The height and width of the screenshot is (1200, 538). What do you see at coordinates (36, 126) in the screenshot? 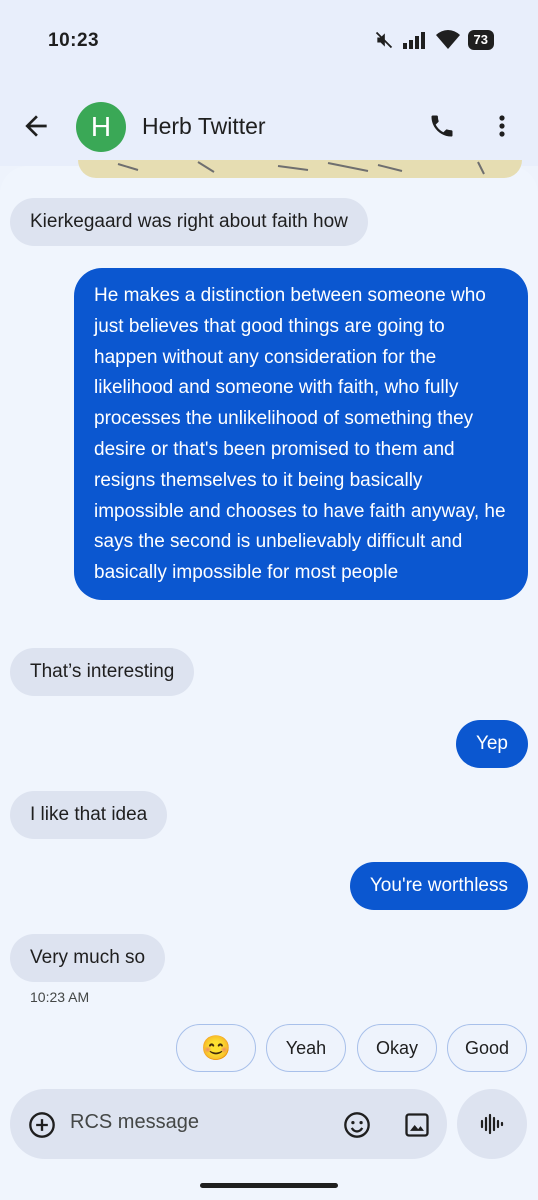
I see `back-arrow-icon` at bounding box center [36, 126].